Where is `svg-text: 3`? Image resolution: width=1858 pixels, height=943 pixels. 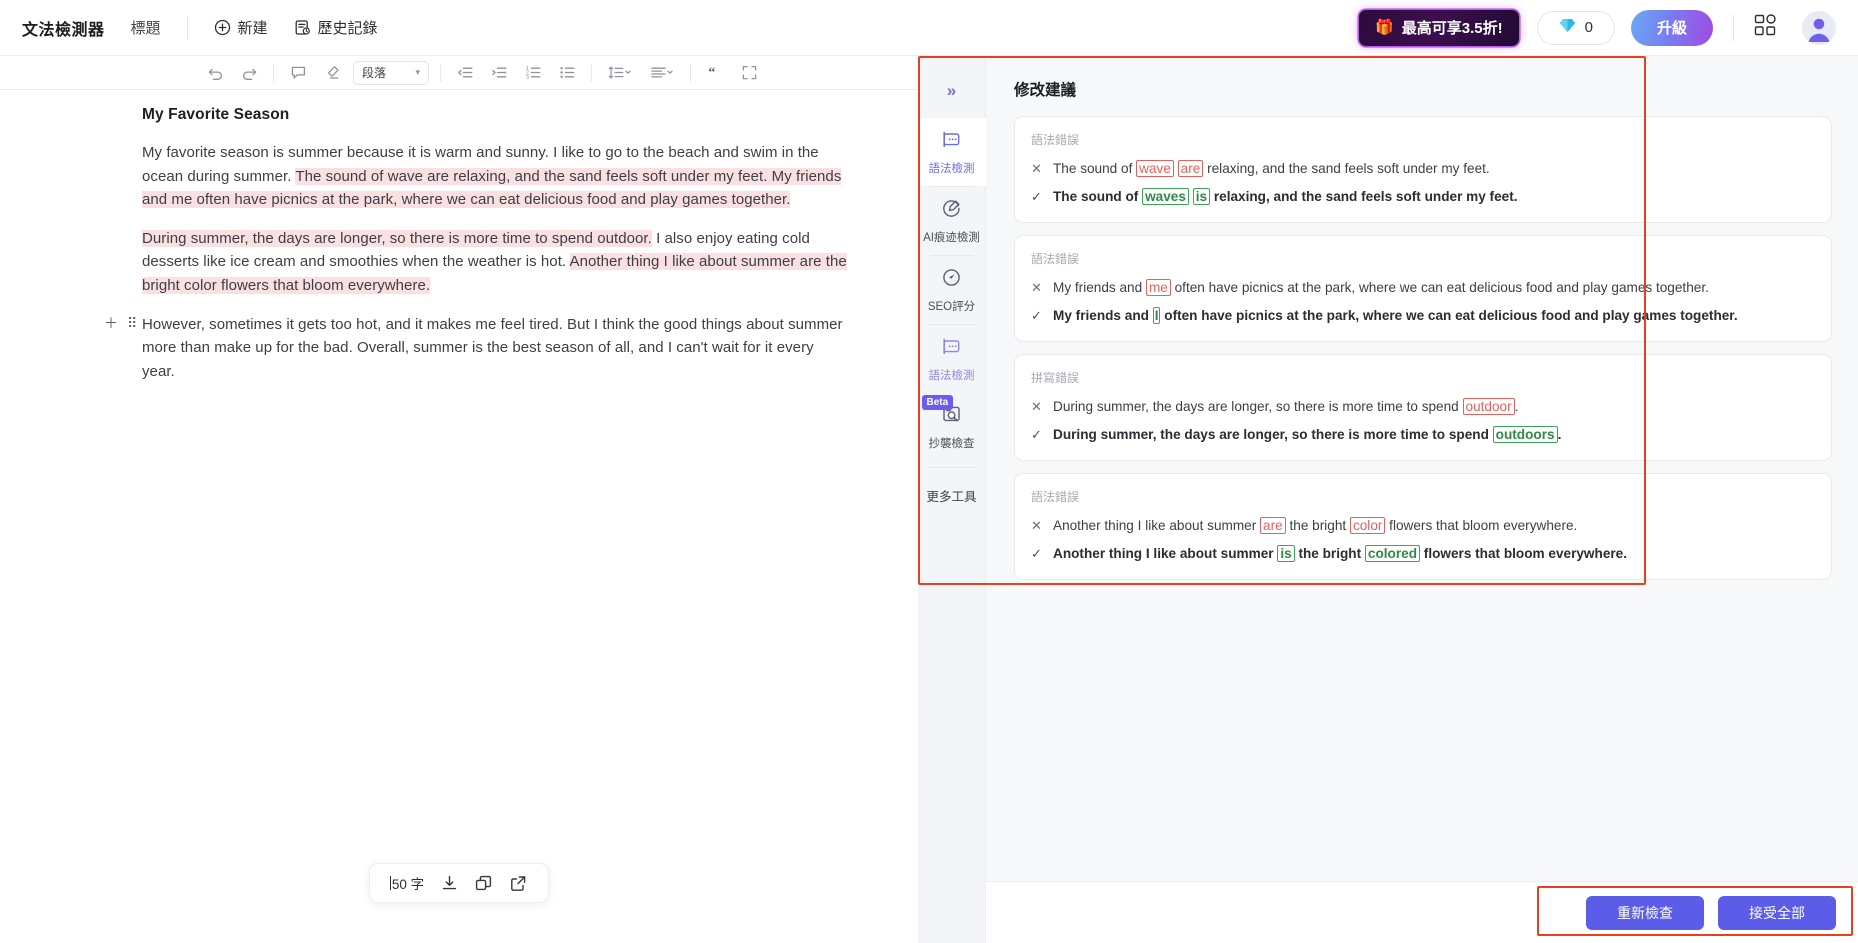 svg-text: 3 is located at coordinates (527, 78).